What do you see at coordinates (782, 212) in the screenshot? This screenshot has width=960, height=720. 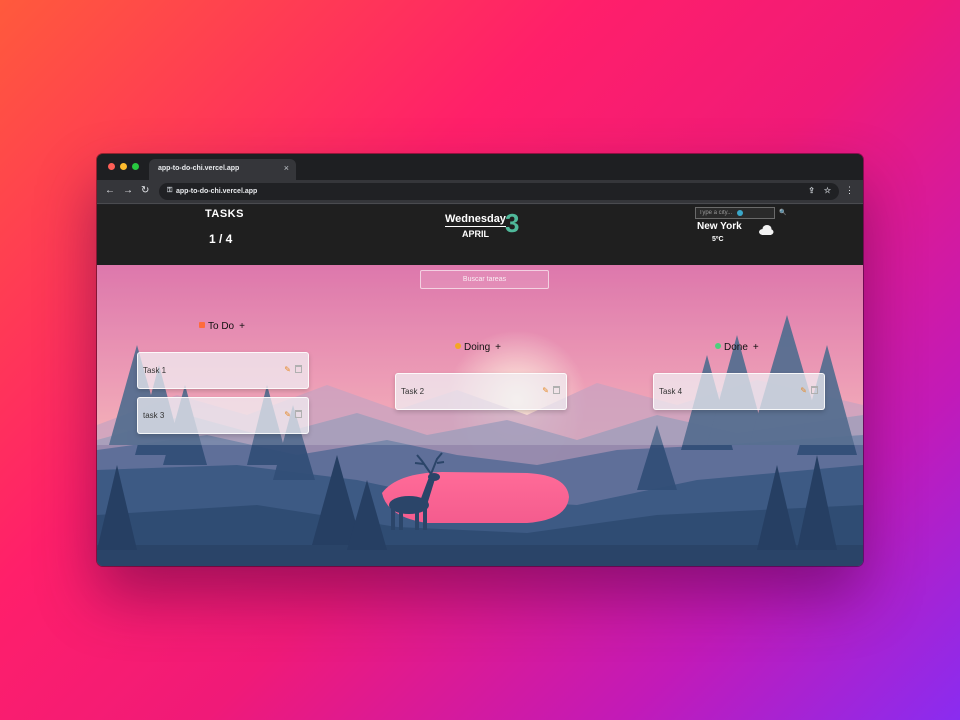 I see `city-search-icon: 🔍` at bounding box center [782, 212].